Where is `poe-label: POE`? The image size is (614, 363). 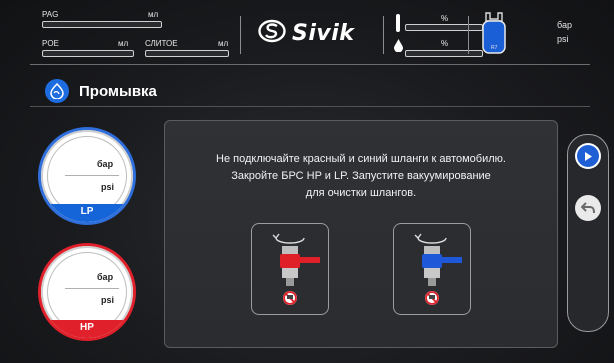
poe-label: POE is located at coordinates (50, 43).